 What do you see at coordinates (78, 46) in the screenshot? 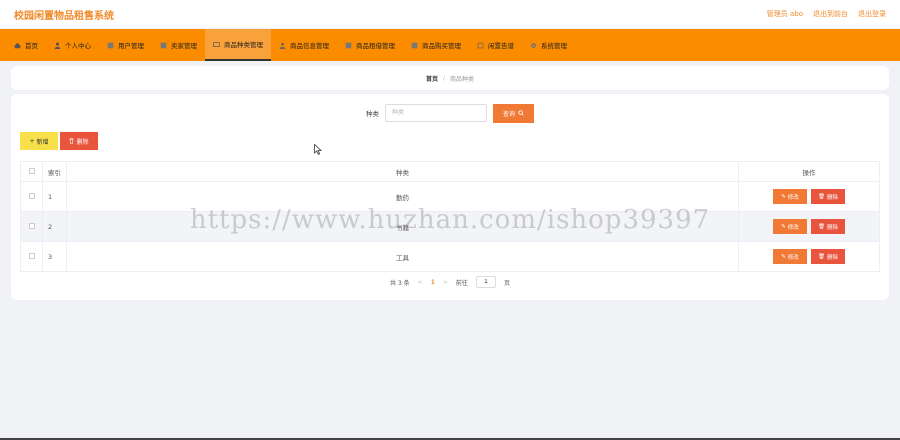
I see `nav-item-label: 个人中心` at bounding box center [78, 46].